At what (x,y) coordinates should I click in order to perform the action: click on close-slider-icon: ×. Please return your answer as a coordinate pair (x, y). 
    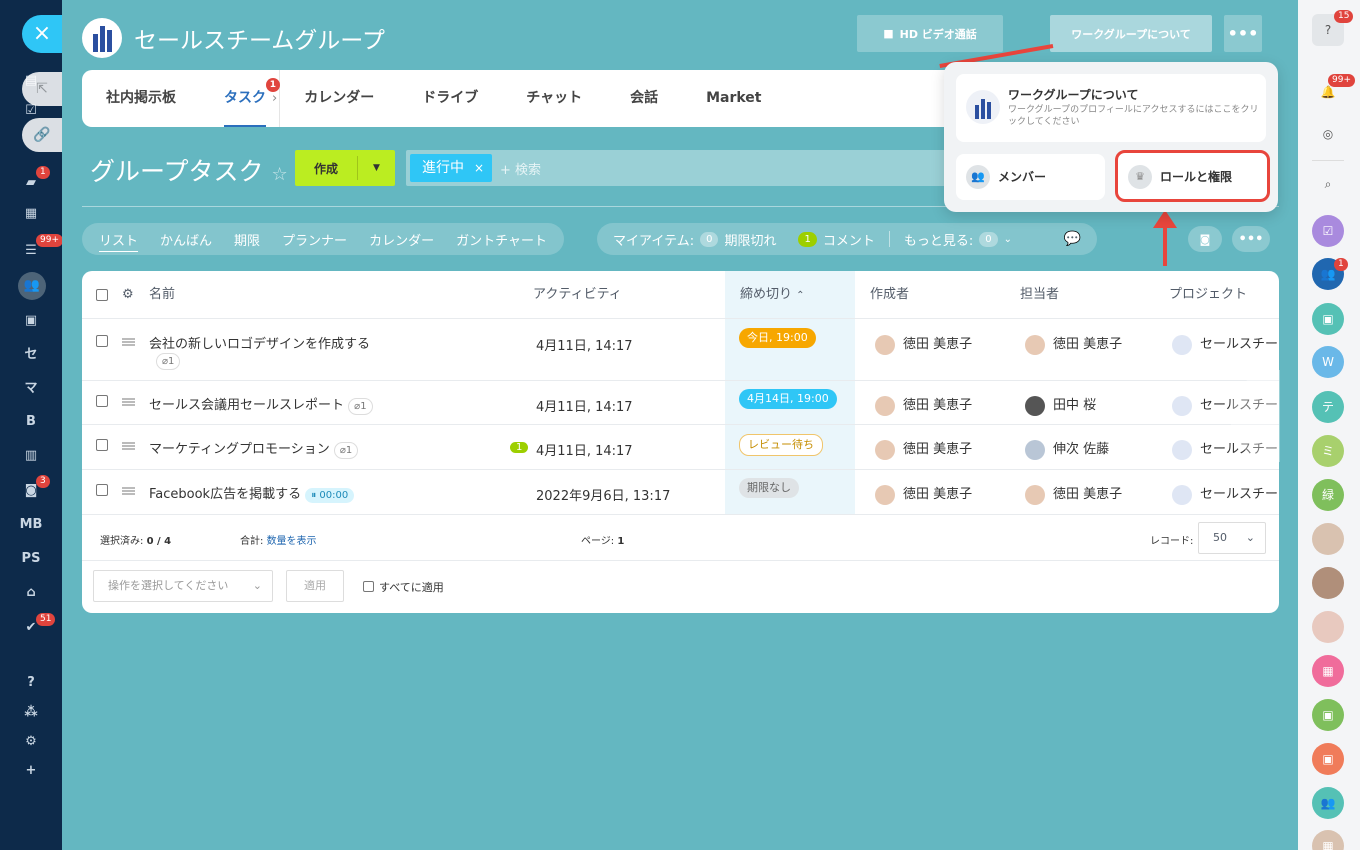
    Looking at the image, I should click on (42, 34).